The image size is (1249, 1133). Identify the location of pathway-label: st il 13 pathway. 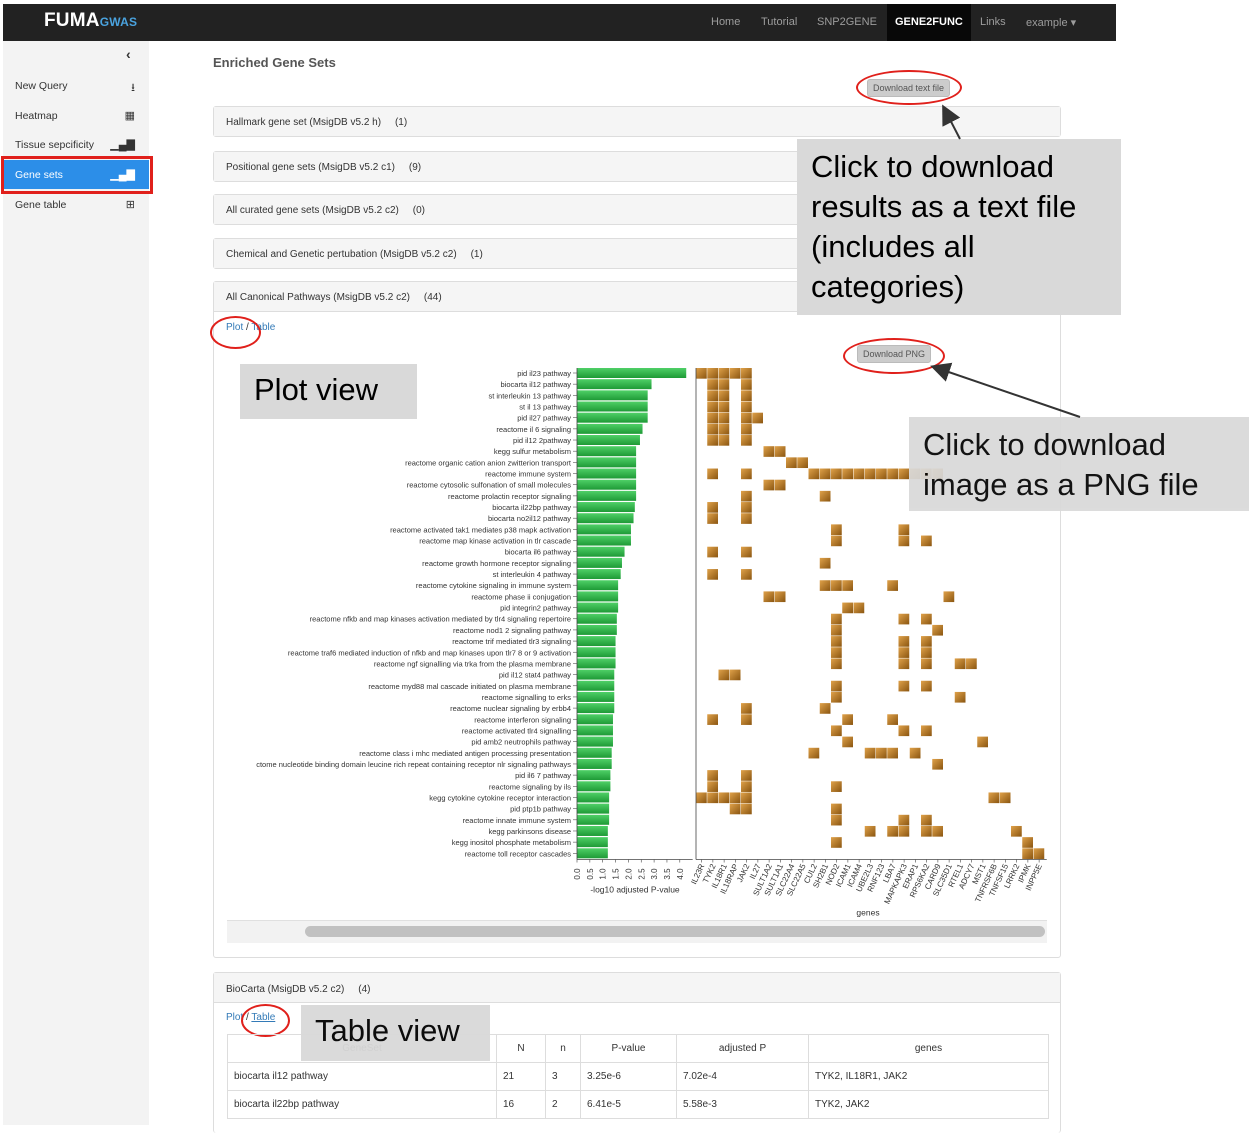
(545, 407).